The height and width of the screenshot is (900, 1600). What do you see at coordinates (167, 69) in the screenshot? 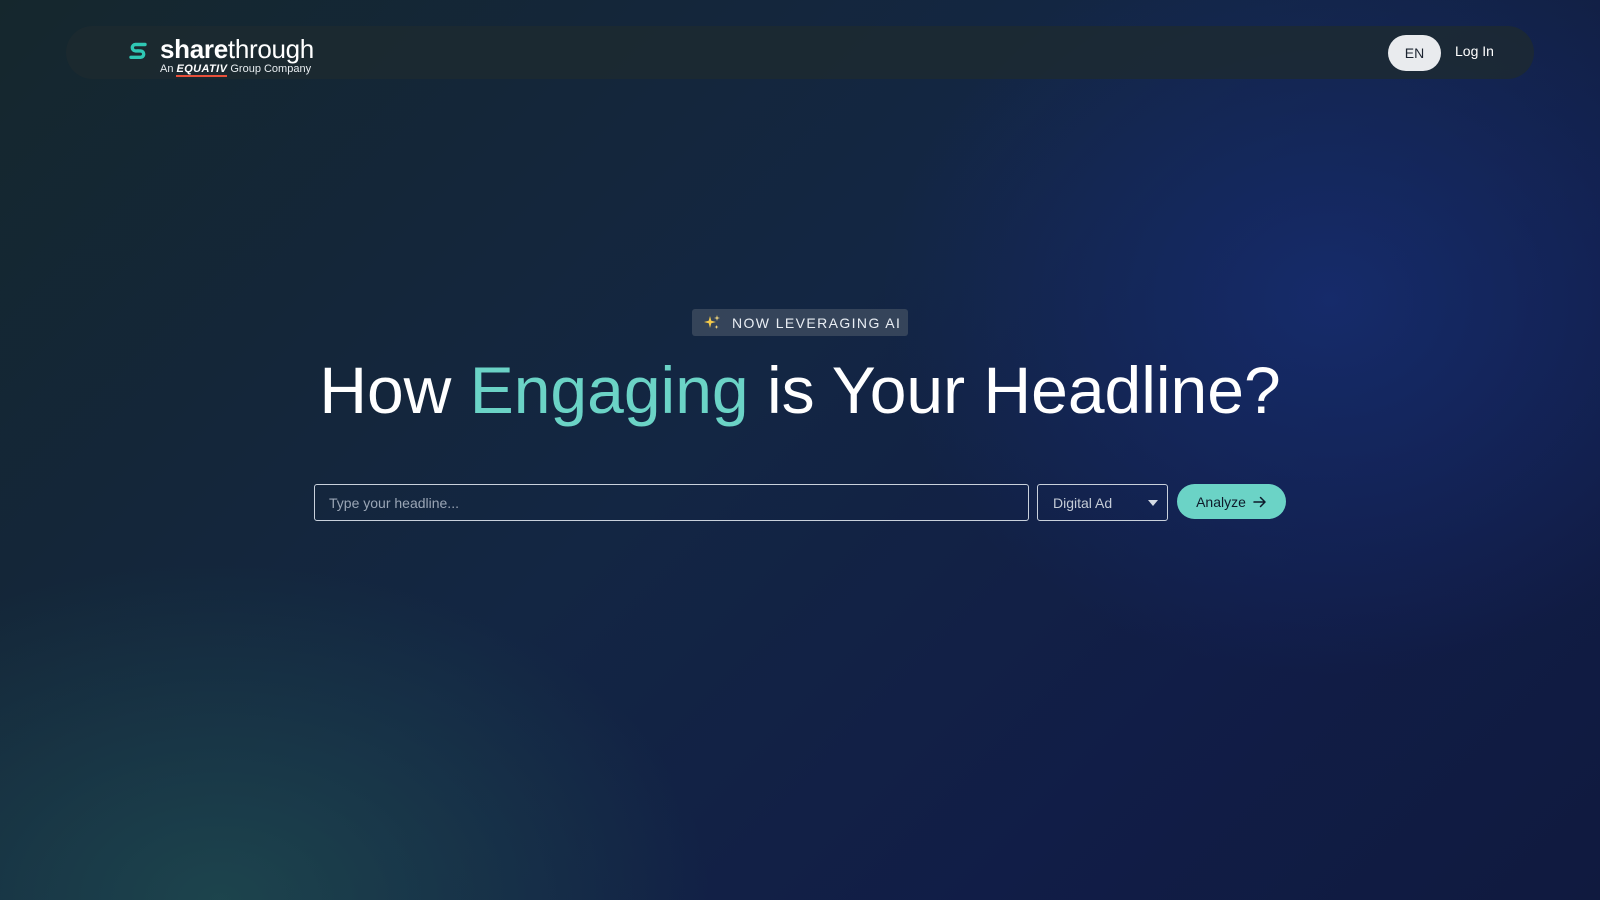
I see `tagline-prefix: An` at bounding box center [167, 69].